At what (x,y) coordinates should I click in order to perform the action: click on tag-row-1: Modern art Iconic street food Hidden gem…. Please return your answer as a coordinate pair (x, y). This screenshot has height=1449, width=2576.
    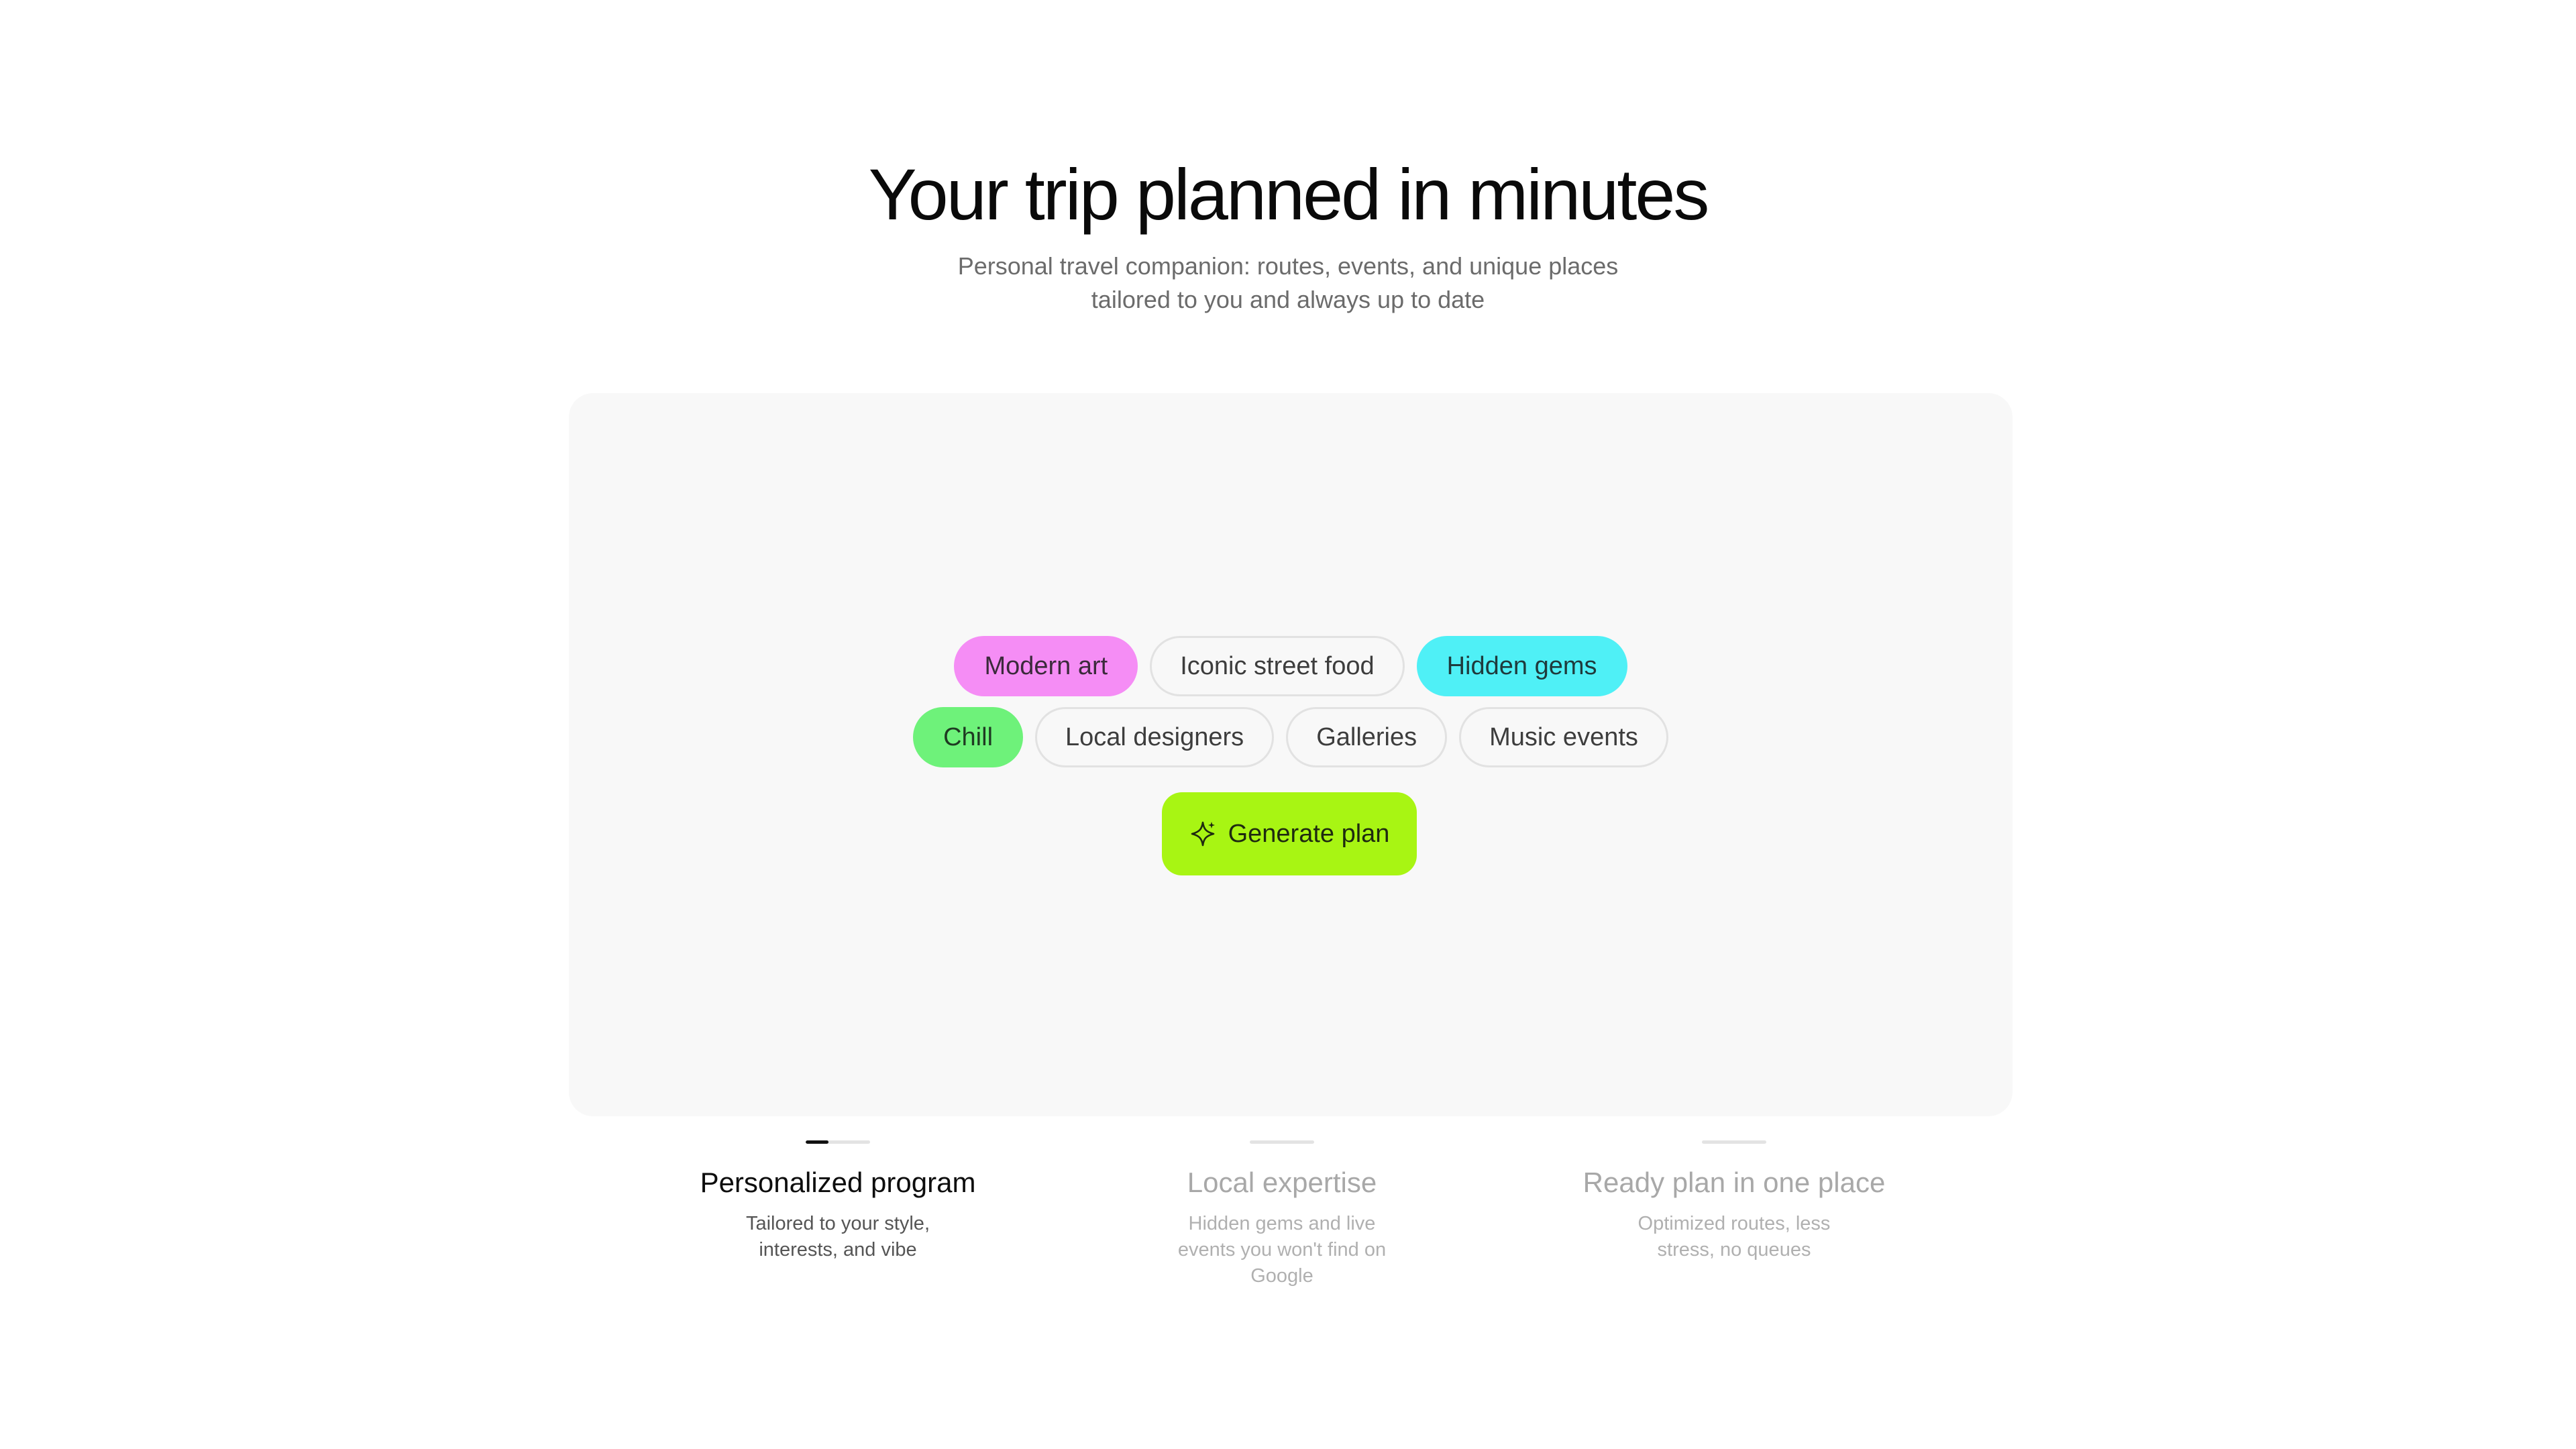
    Looking at the image, I should click on (1290, 666).